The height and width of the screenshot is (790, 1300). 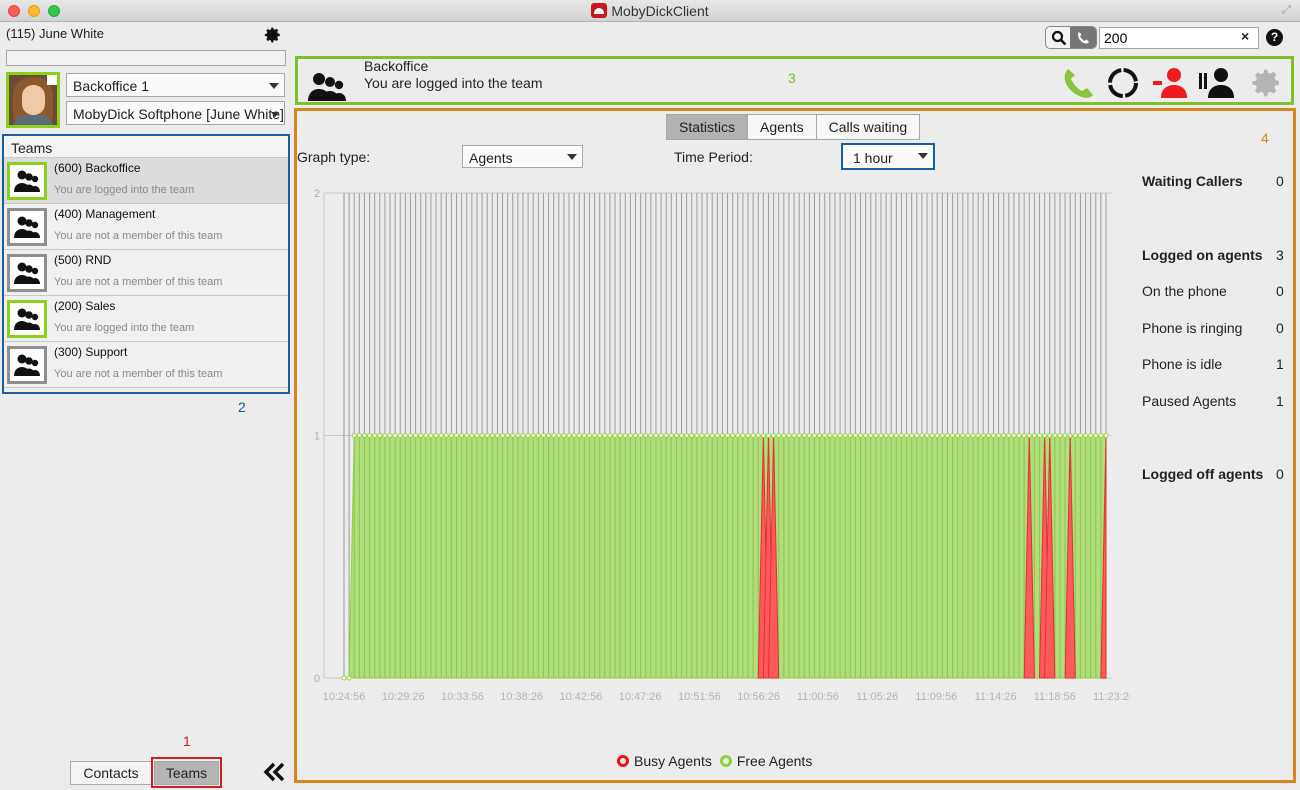 What do you see at coordinates (242, 407) in the screenshot?
I see `callout-2: 2` at bounding box center [242, 407].